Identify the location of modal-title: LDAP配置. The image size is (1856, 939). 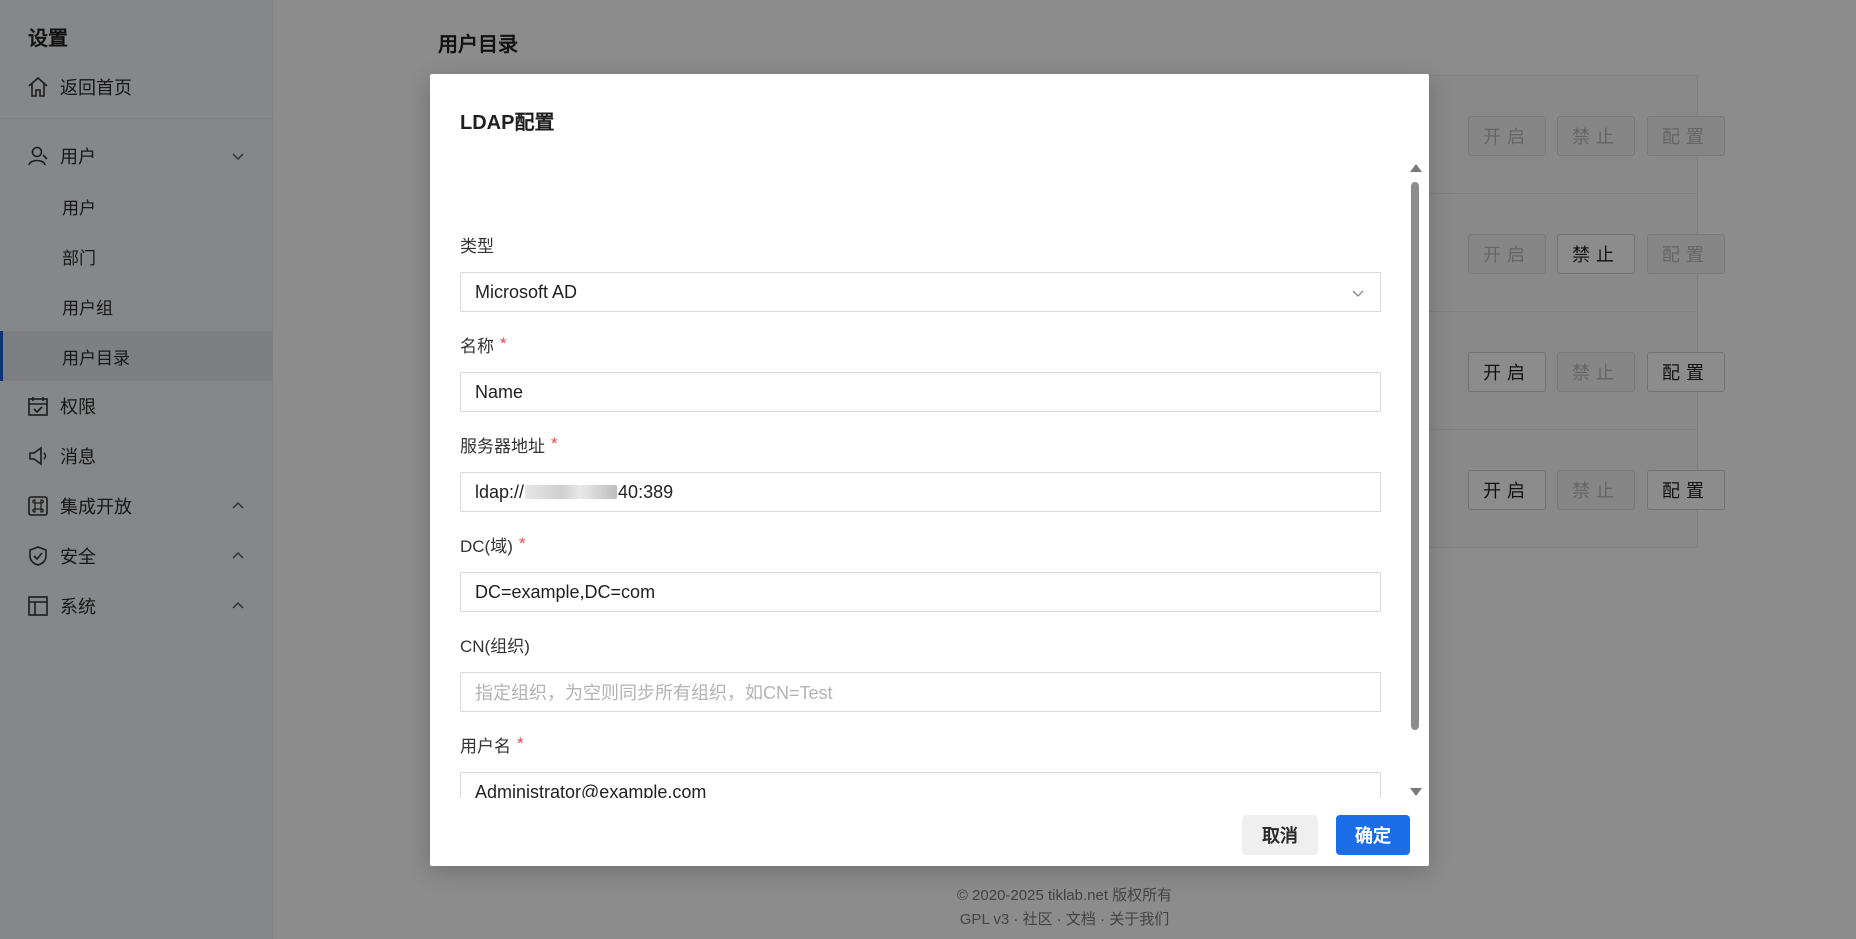
(507, 123).